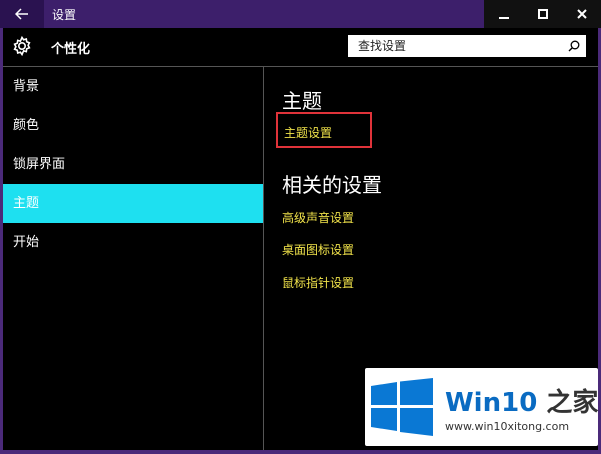 The height and width of the screenshot is (454, 601). What do you see at coordinates (133, 125) in the screenshot?
I see `sidebar-item-colors: 颜色` at bounding box center [133, 125].